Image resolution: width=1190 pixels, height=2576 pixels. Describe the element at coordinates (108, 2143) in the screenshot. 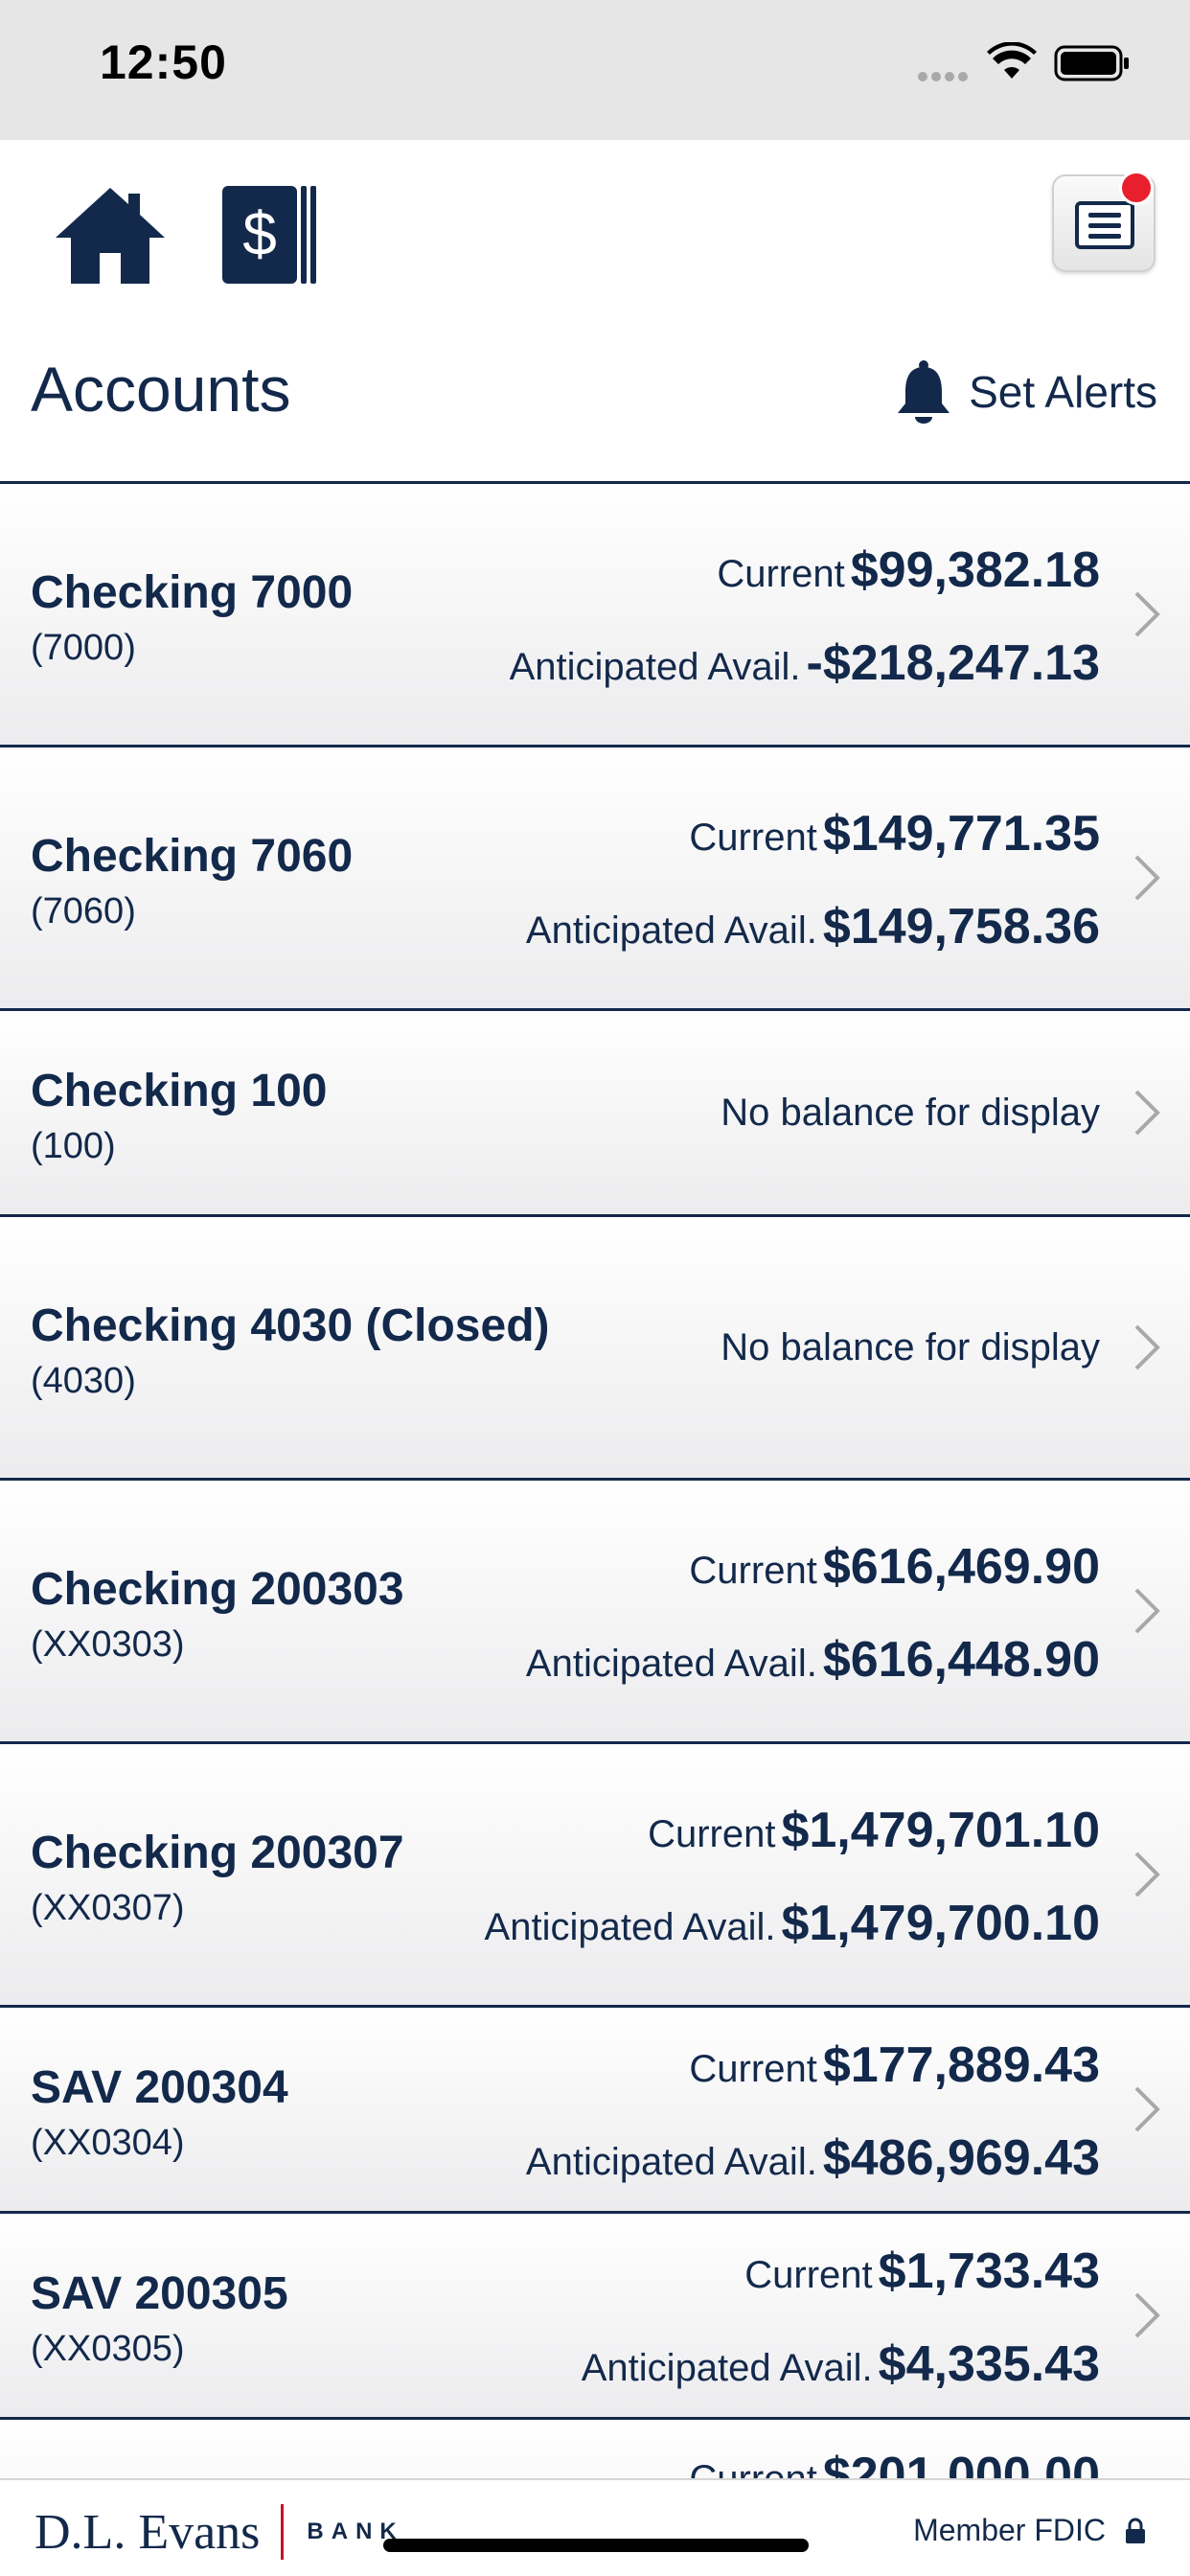

I see `account-number: (XX0304)` at that location.